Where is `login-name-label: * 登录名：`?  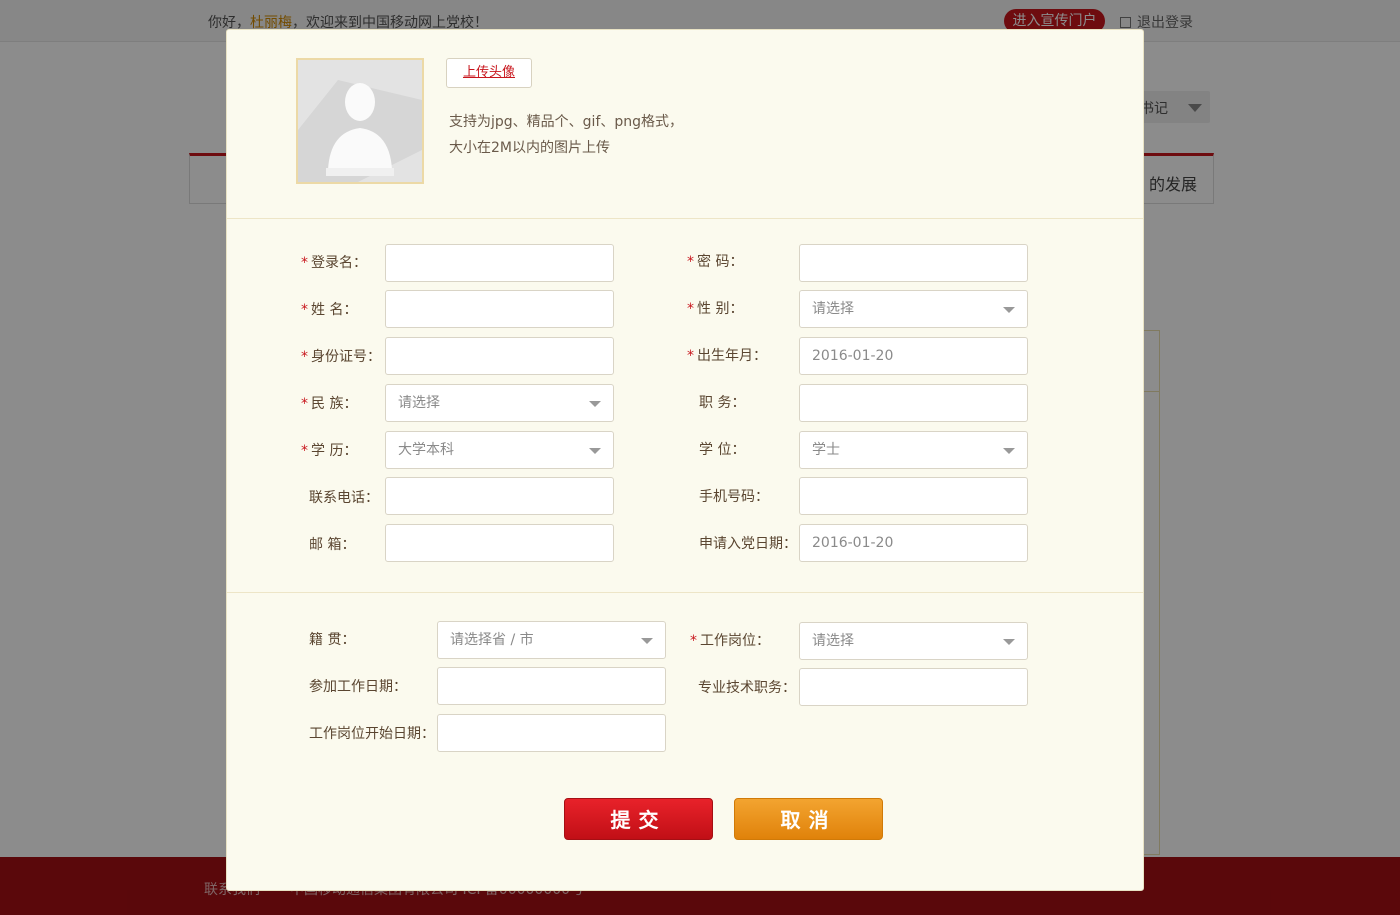 login-name-label: * 登录名： is located at coordinates (334, 263).